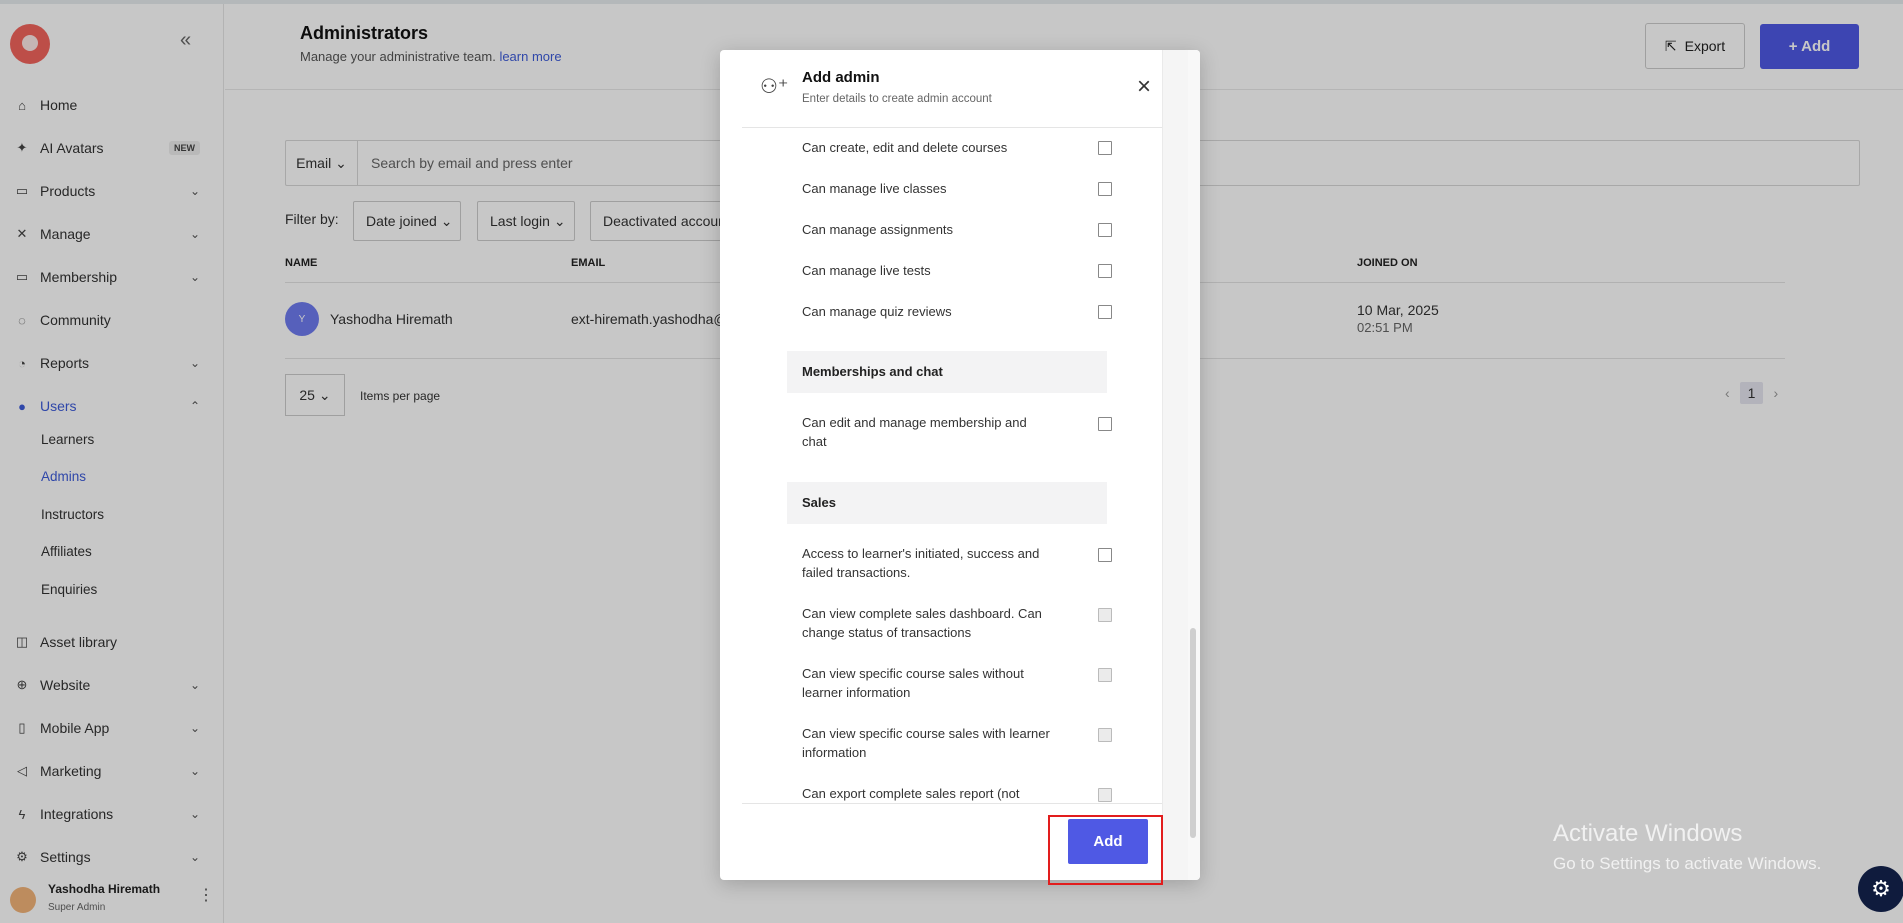 Image resolution: width=1903 pixels, height=923 pixels. I want to click on permission-label: Can edit and manage membership and chat, so click(914, 432).